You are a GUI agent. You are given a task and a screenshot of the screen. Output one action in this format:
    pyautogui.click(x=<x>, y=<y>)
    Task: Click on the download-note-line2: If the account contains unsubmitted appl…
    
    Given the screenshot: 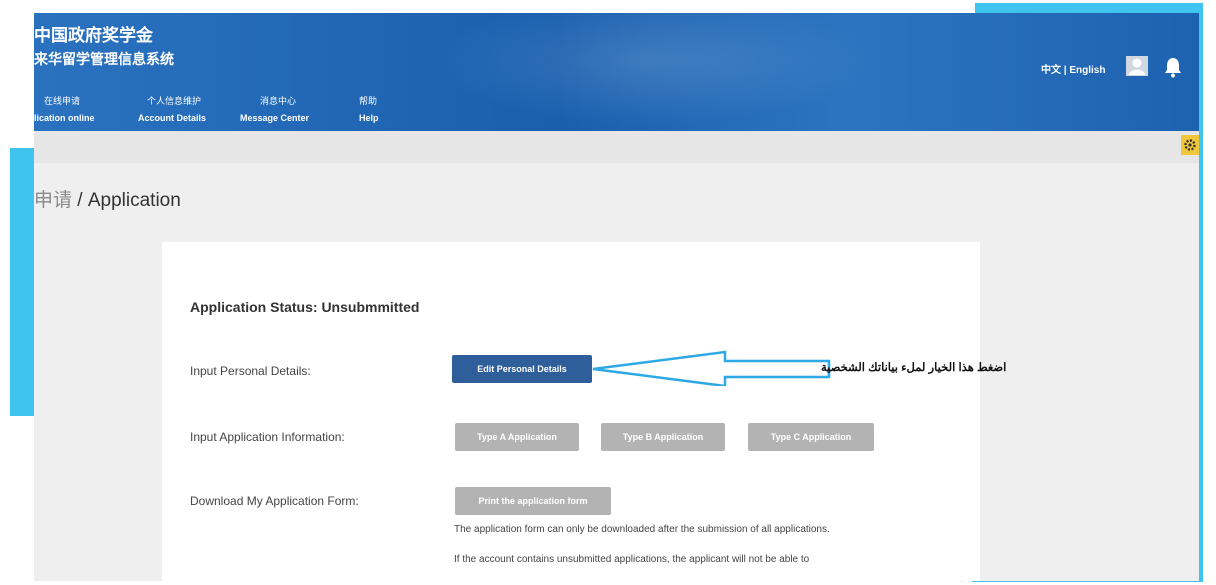 What is the action you would take?
    pyautogui.click(x=632, y=559)
    